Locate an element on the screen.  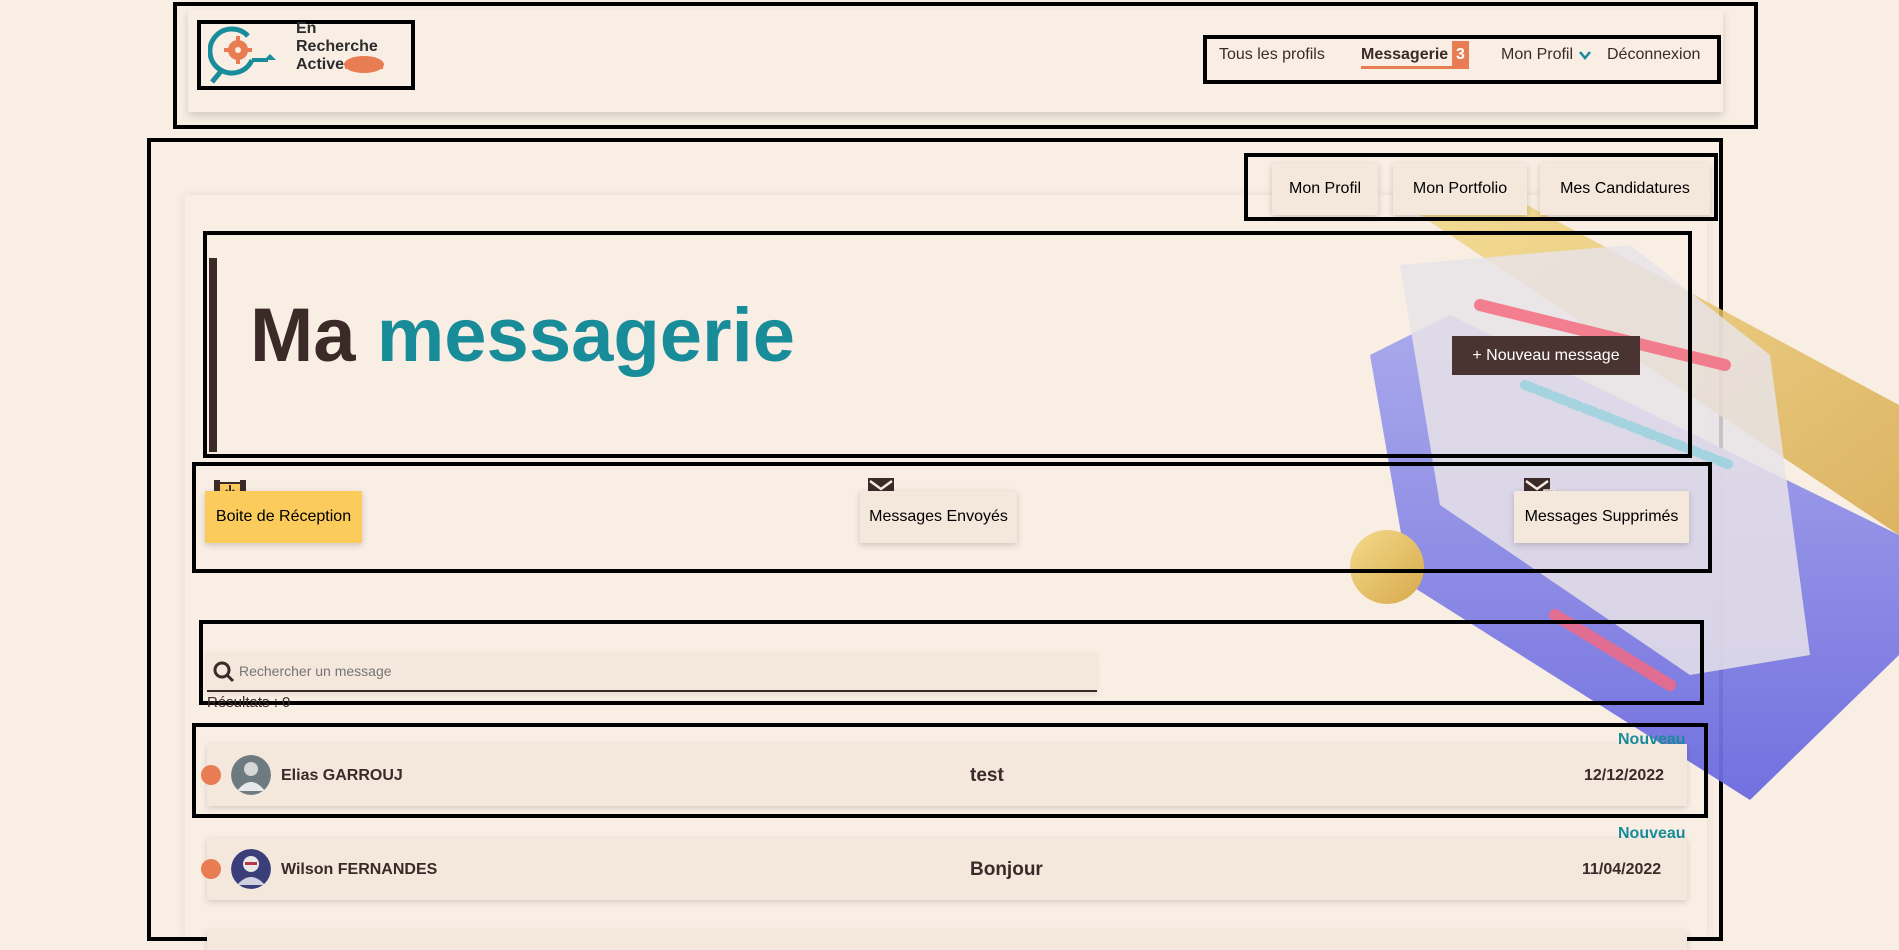
search-input is located at coordinates (539, 671).